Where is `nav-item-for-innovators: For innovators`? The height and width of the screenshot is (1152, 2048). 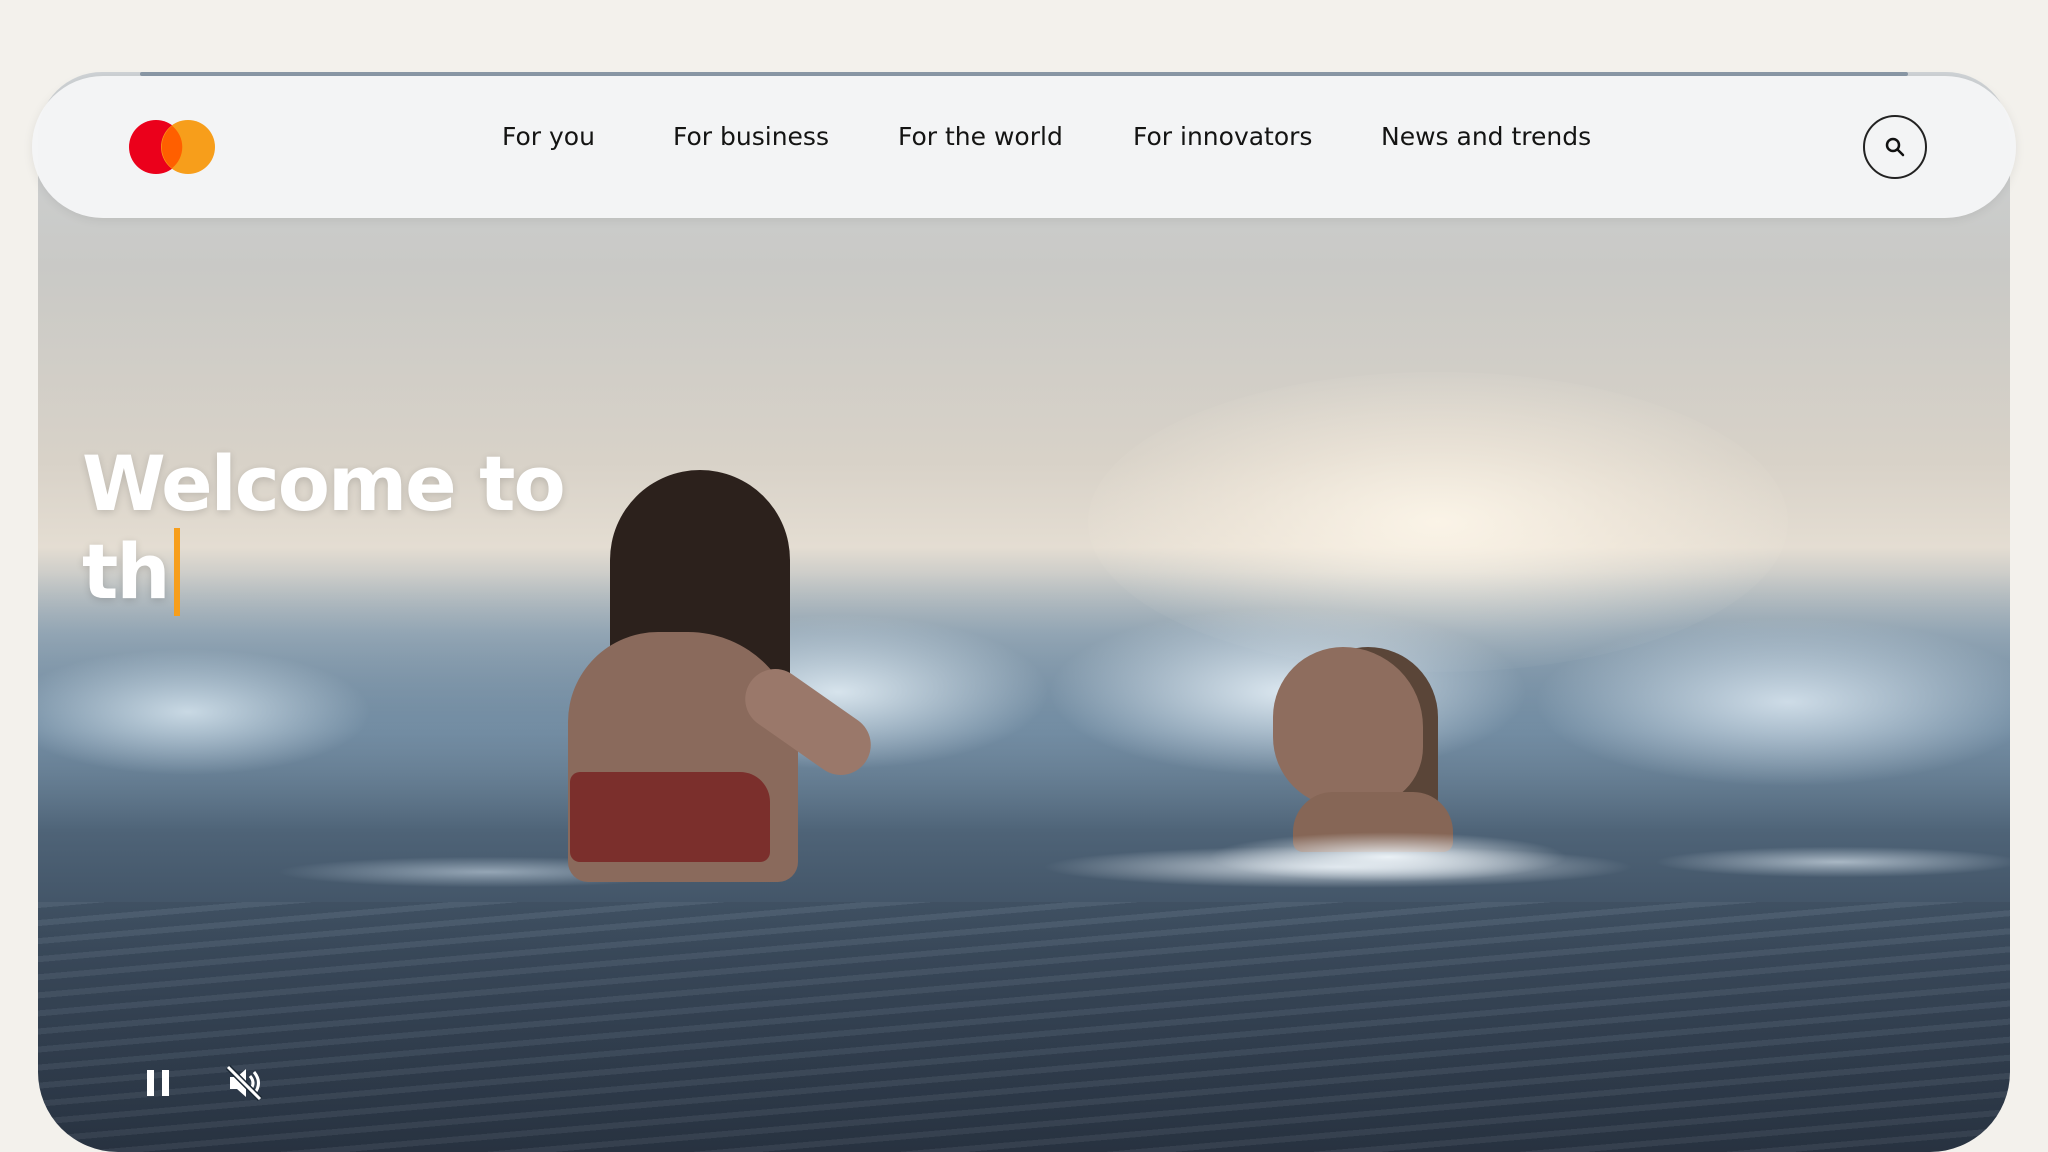
nav-item-for-innovators: For innovators is located at coordinates (1222, 136).